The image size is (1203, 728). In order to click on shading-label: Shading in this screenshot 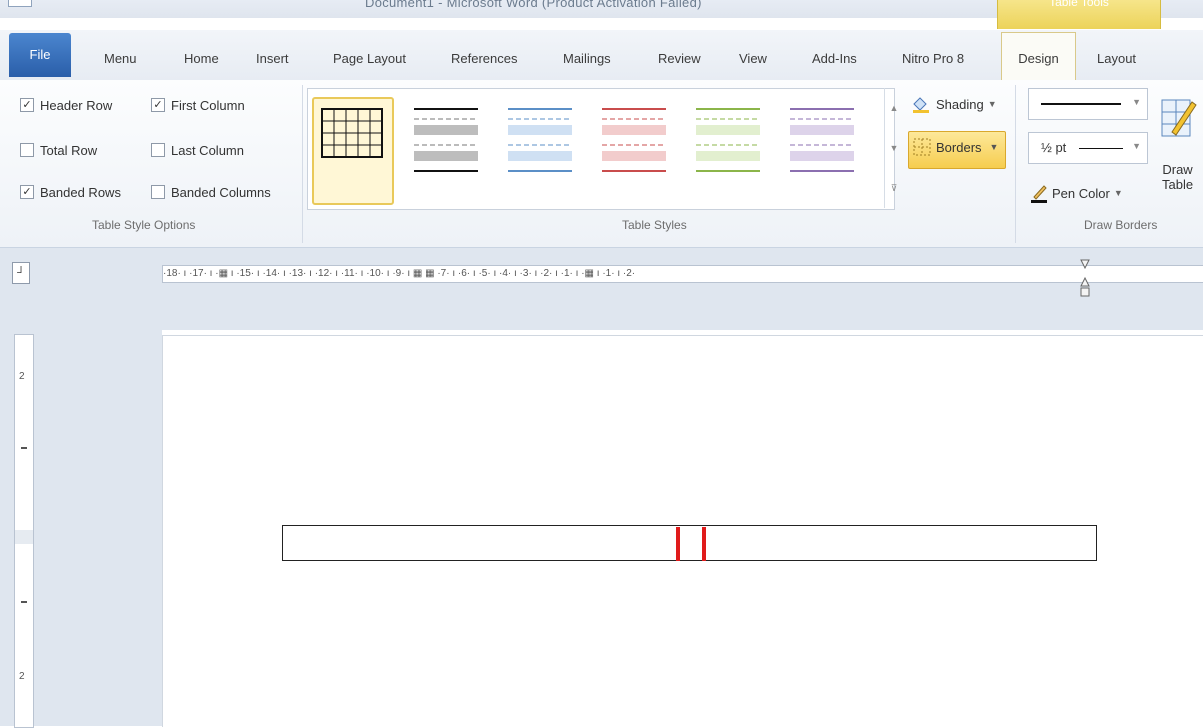, I will do `click(960, 104)`.